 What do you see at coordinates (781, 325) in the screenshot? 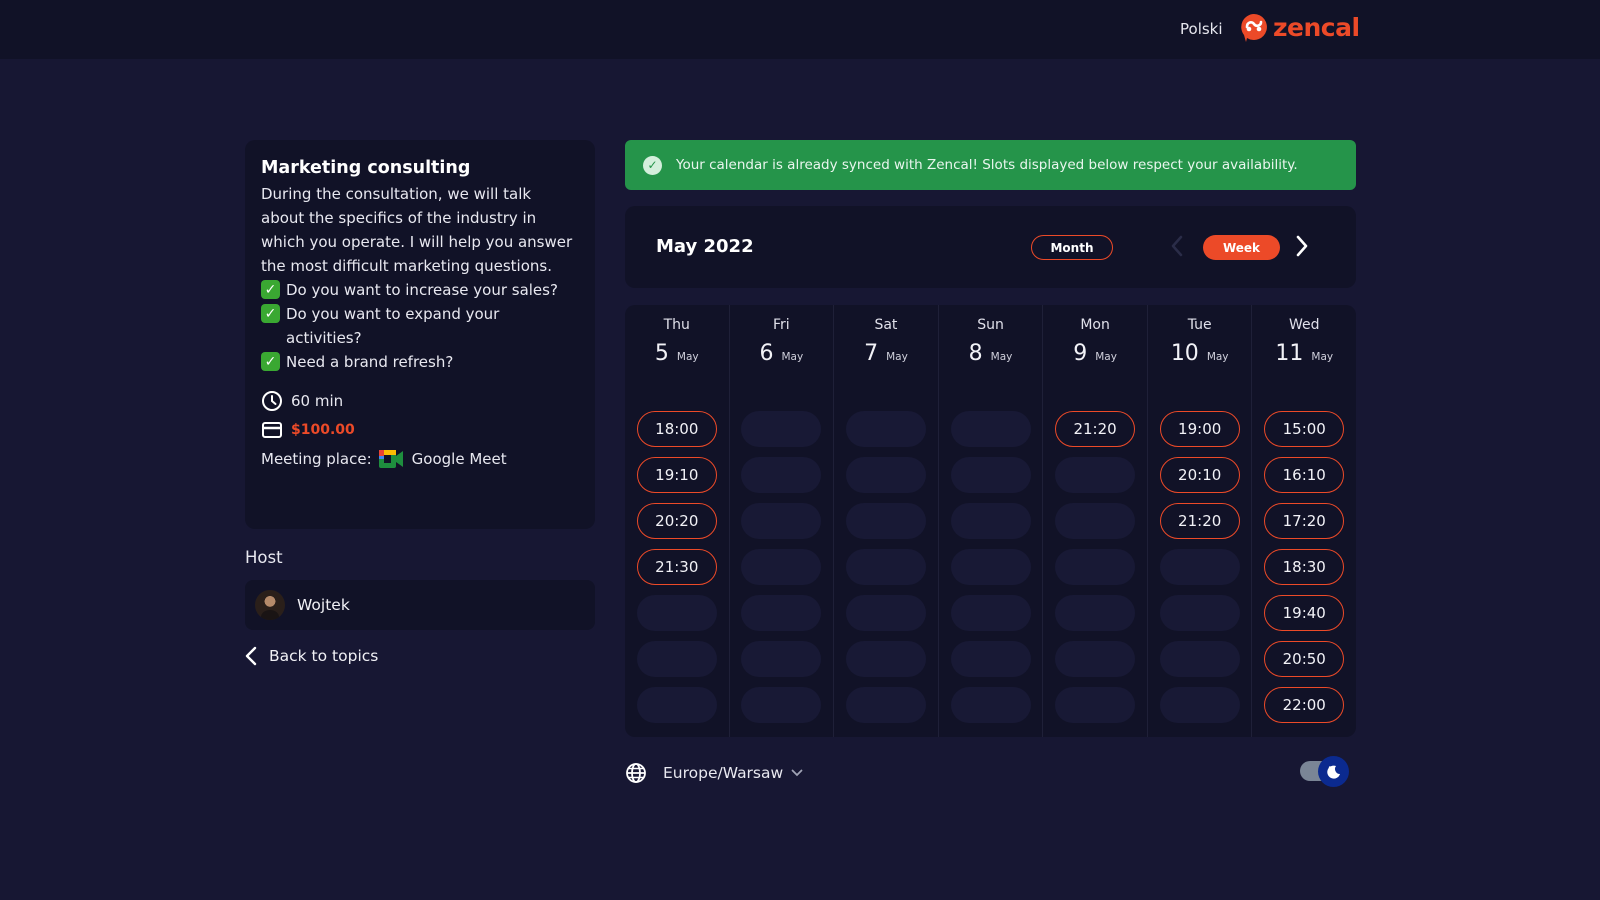
I see `day-name: Fri` at bounding box center [781, 325].